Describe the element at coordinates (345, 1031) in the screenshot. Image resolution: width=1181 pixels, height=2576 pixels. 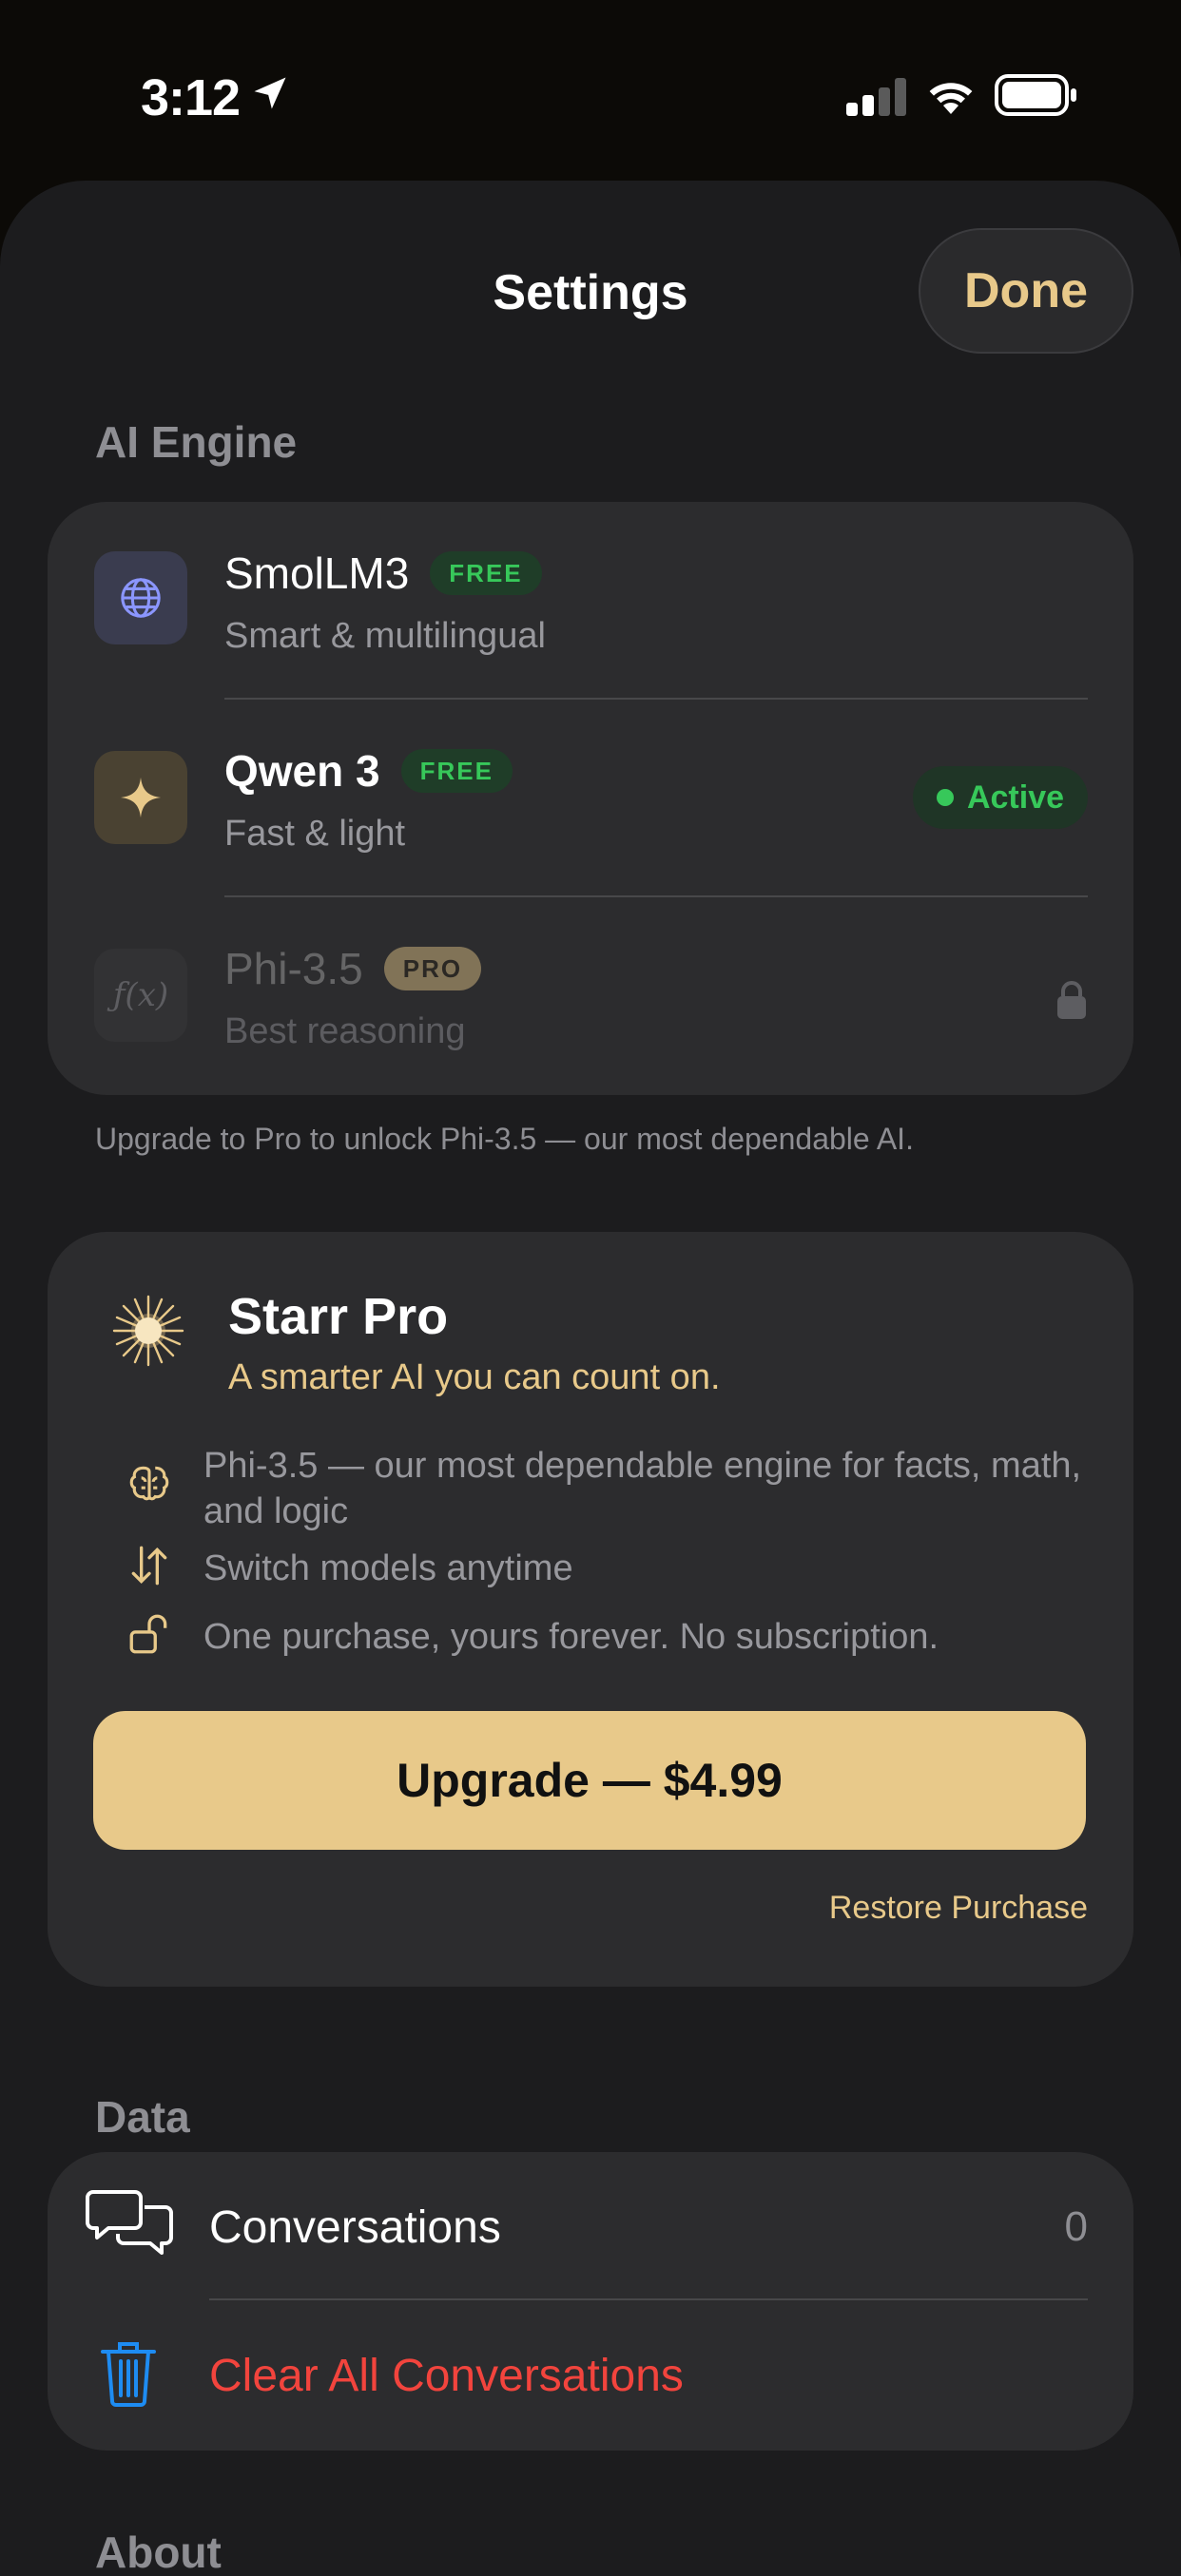
I see `model-subtitle: Best reasoning` at that location.